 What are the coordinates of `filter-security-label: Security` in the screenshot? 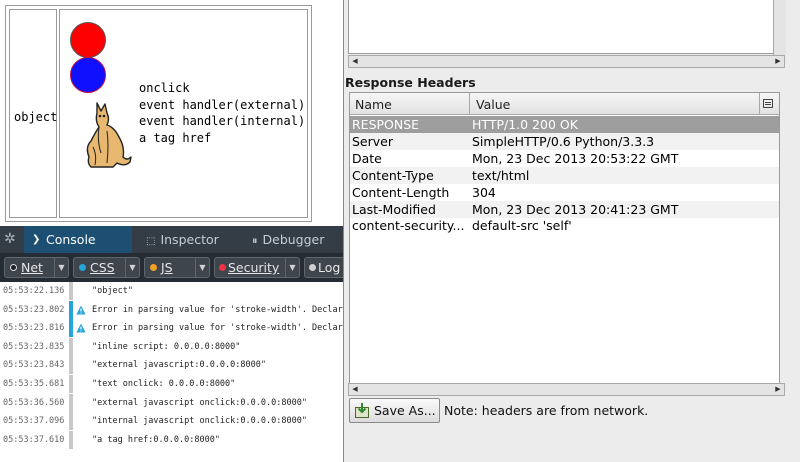 It's located at (254, 267).